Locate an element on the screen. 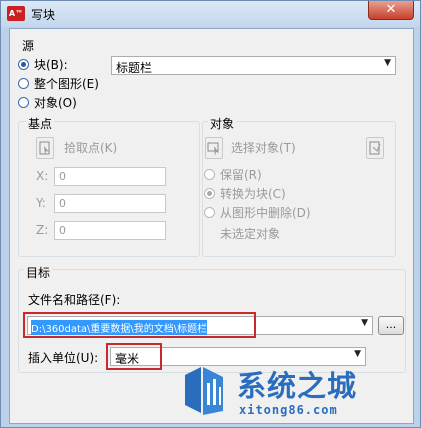  convert-to-block-label: 转换为块(C) is located at coordinates (253, 194).